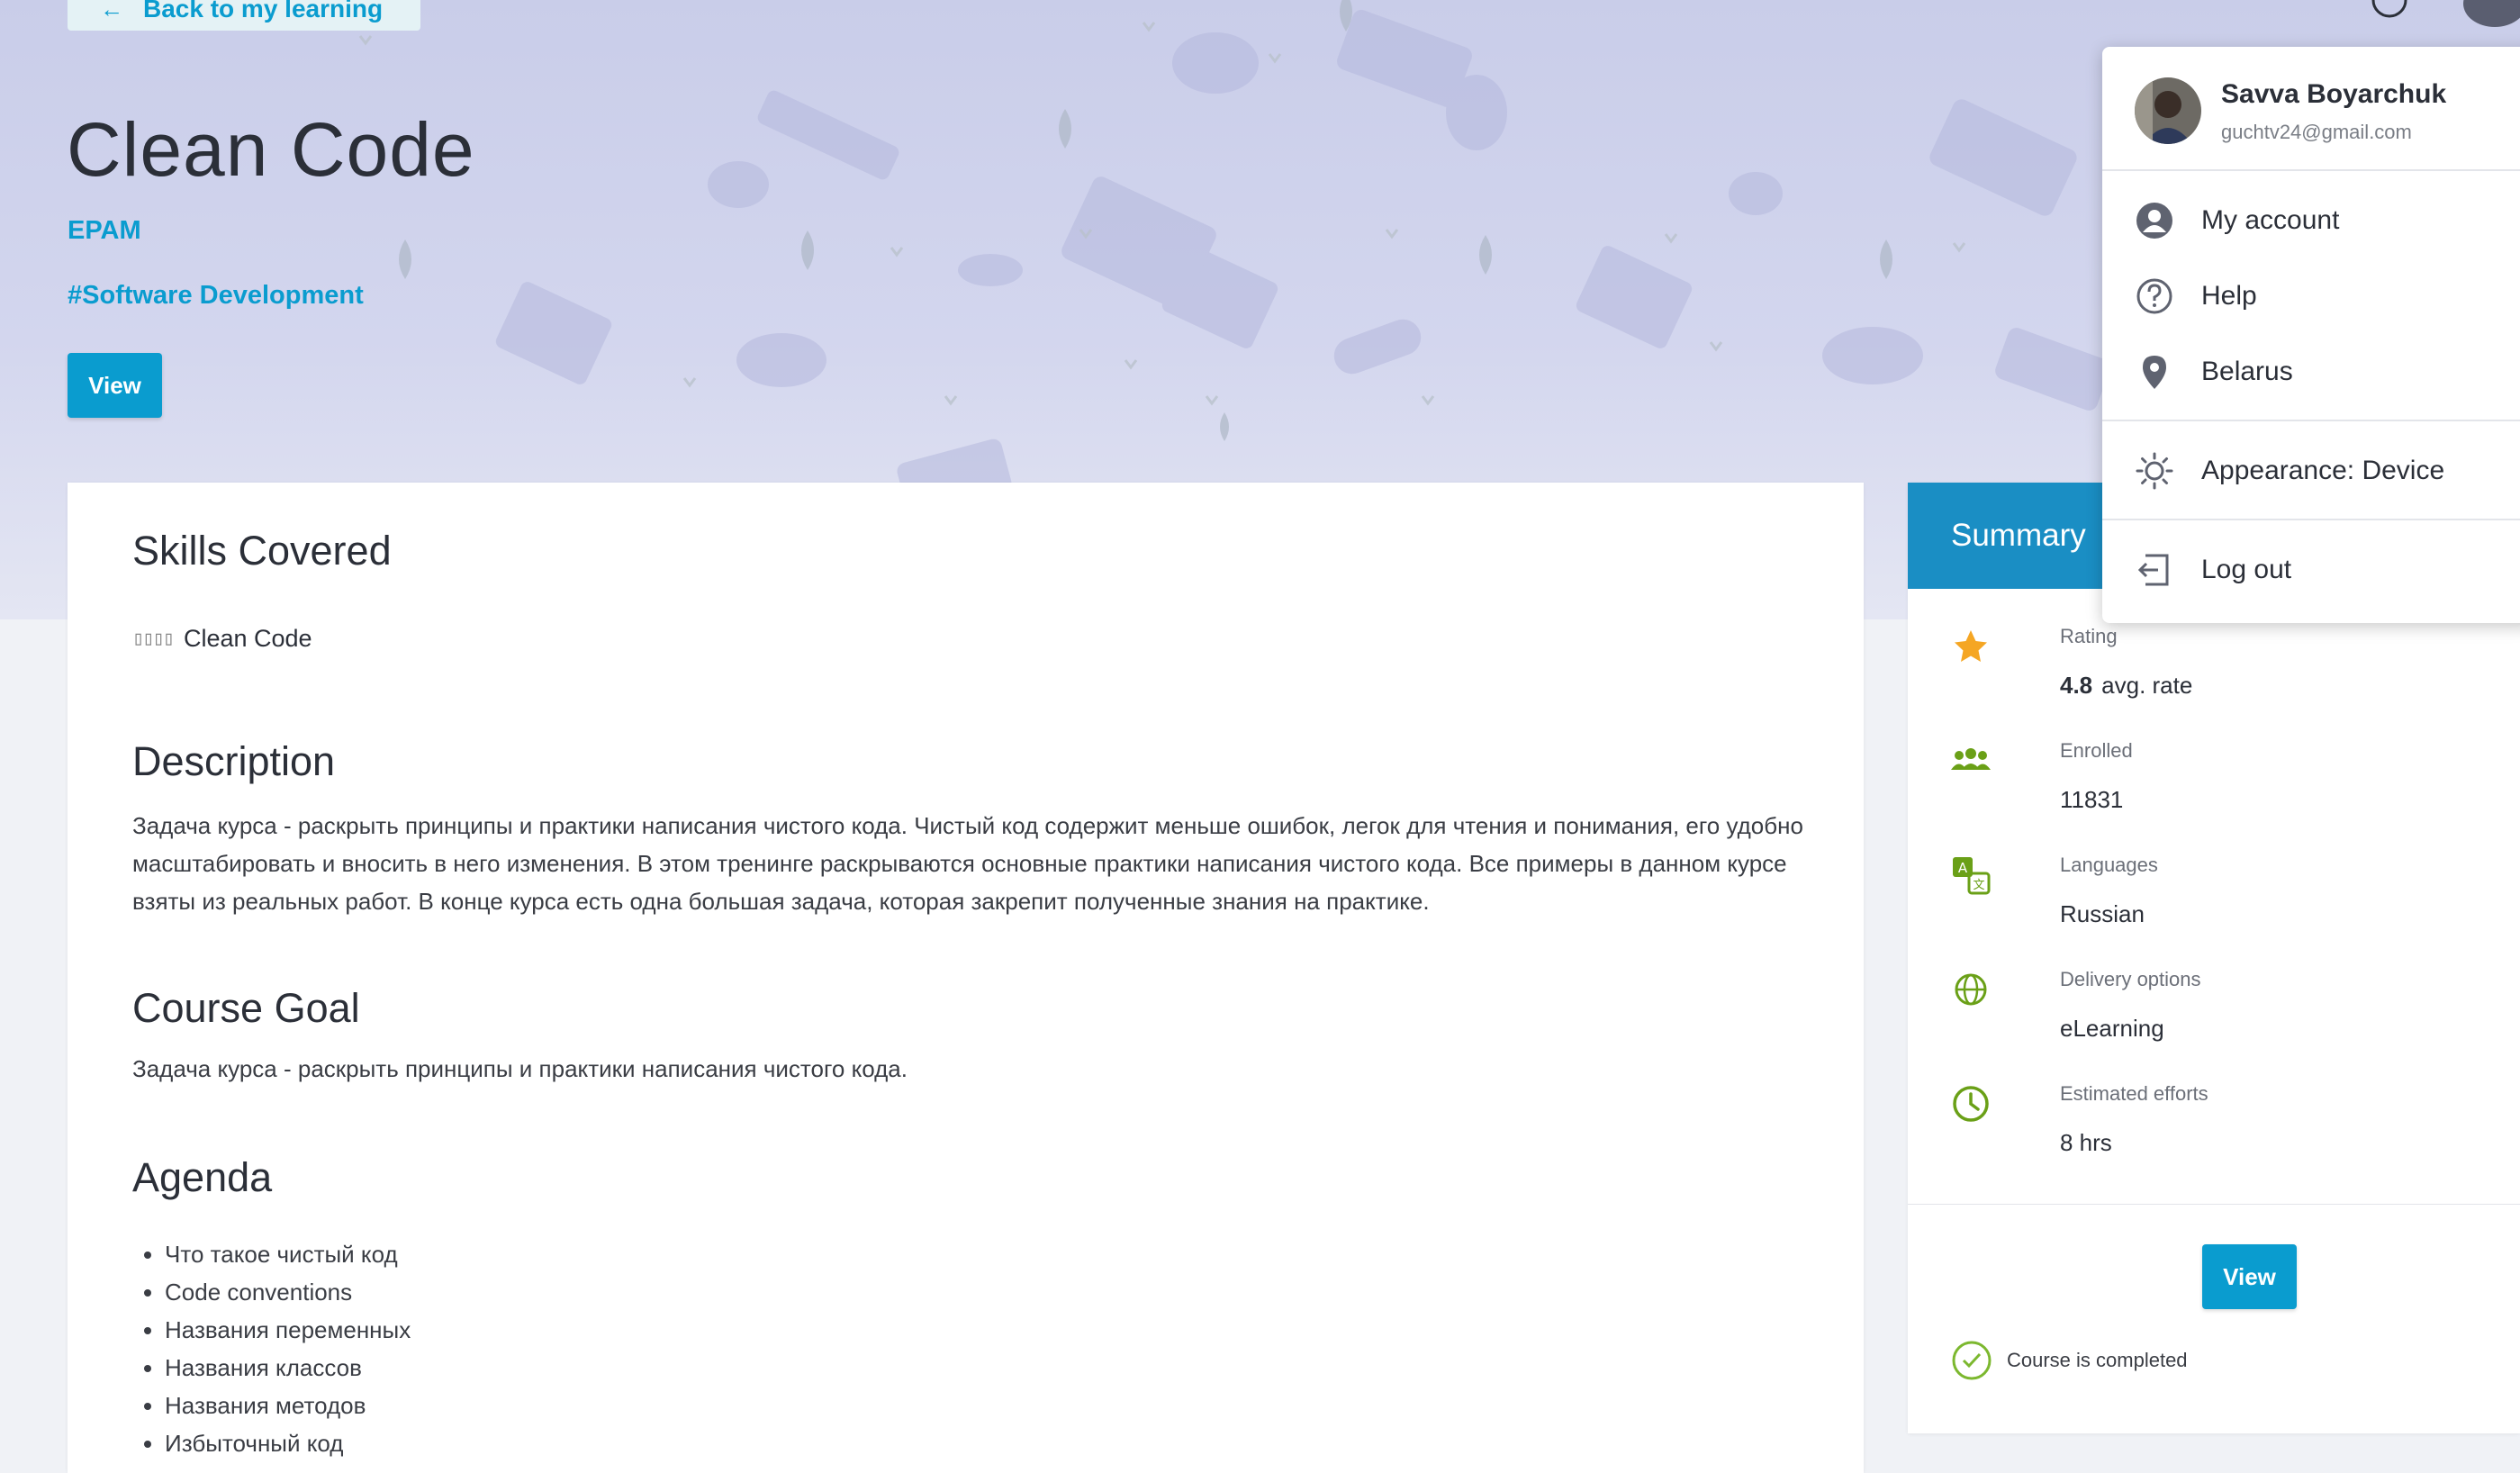  I want to click on rating-label: Rating, so click(2089, 636).